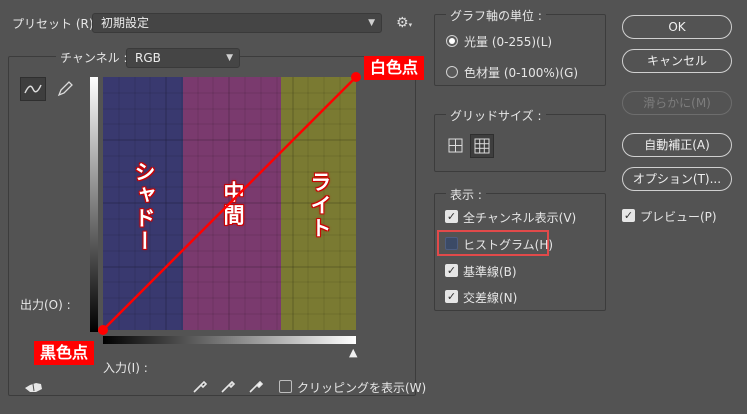 The height and width of the screenshot is (414, 747). Describe the element at coordinates (451, 216) in the screenshot. I see `all-channels-checkbox: ✓` at that location.